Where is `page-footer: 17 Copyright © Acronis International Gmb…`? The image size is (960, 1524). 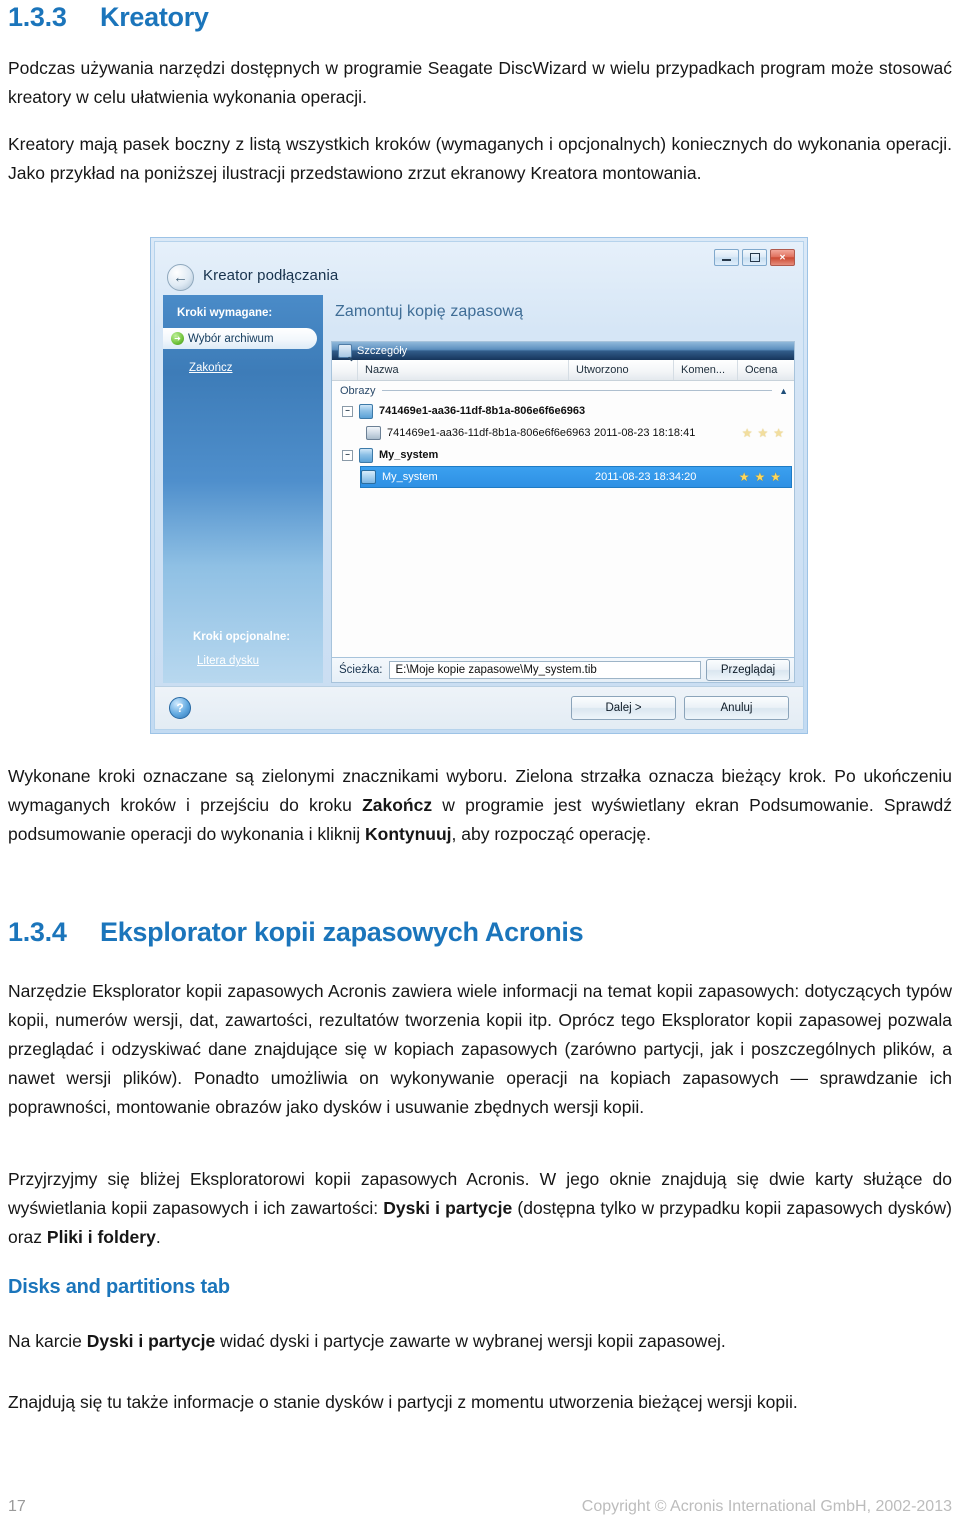
page-footer: 17 Copyright © Acronis International Gmb… is located at coordinates (480, 1494).